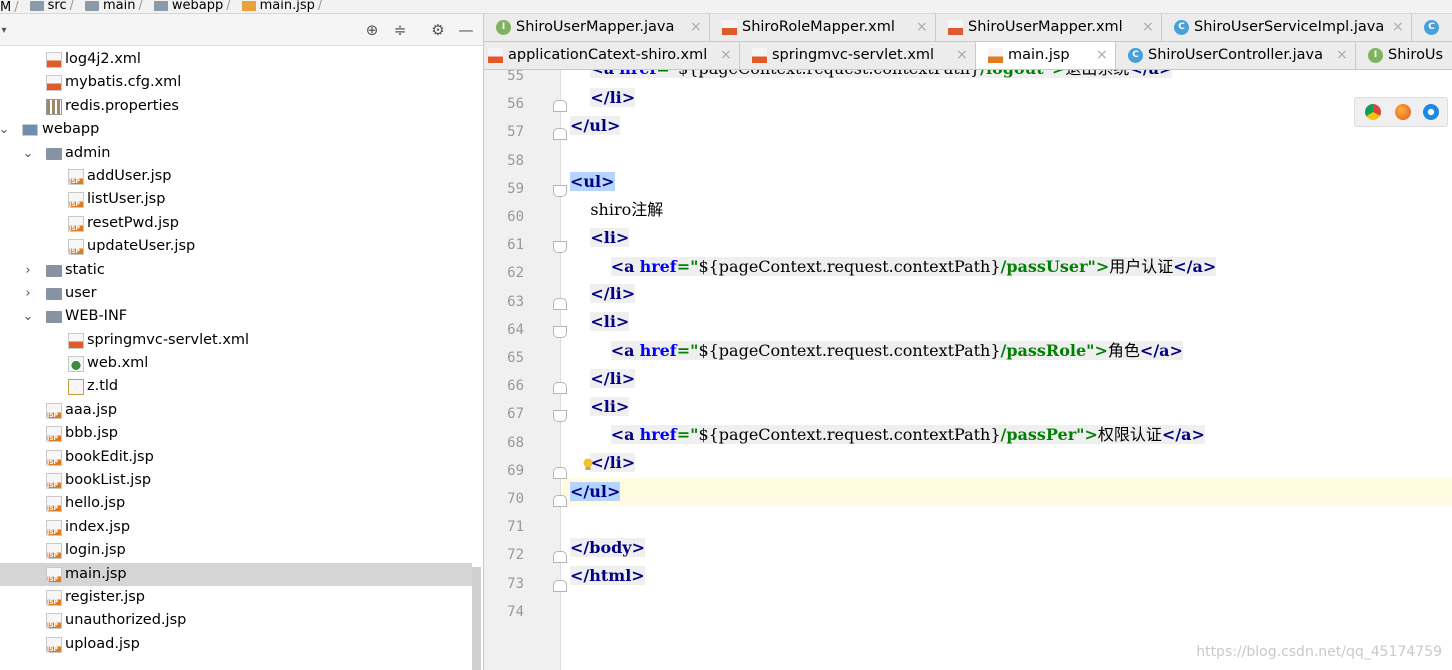  What do you see at coordinates (236, 106) in the screenshot?
I see `tree-item: redis.properties` at bounding box center [236, 106].